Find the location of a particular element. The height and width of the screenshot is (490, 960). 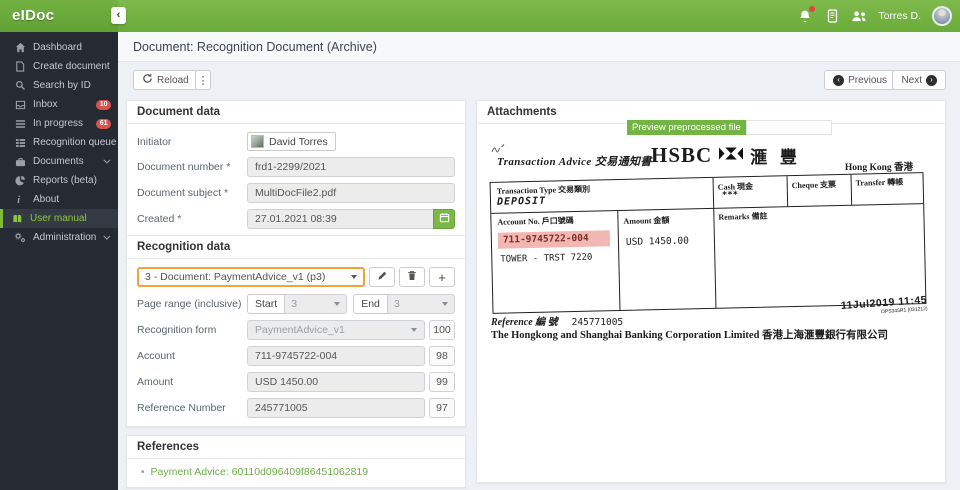

toolbar: Reload Previous Next is located at coordinates (539, 80).